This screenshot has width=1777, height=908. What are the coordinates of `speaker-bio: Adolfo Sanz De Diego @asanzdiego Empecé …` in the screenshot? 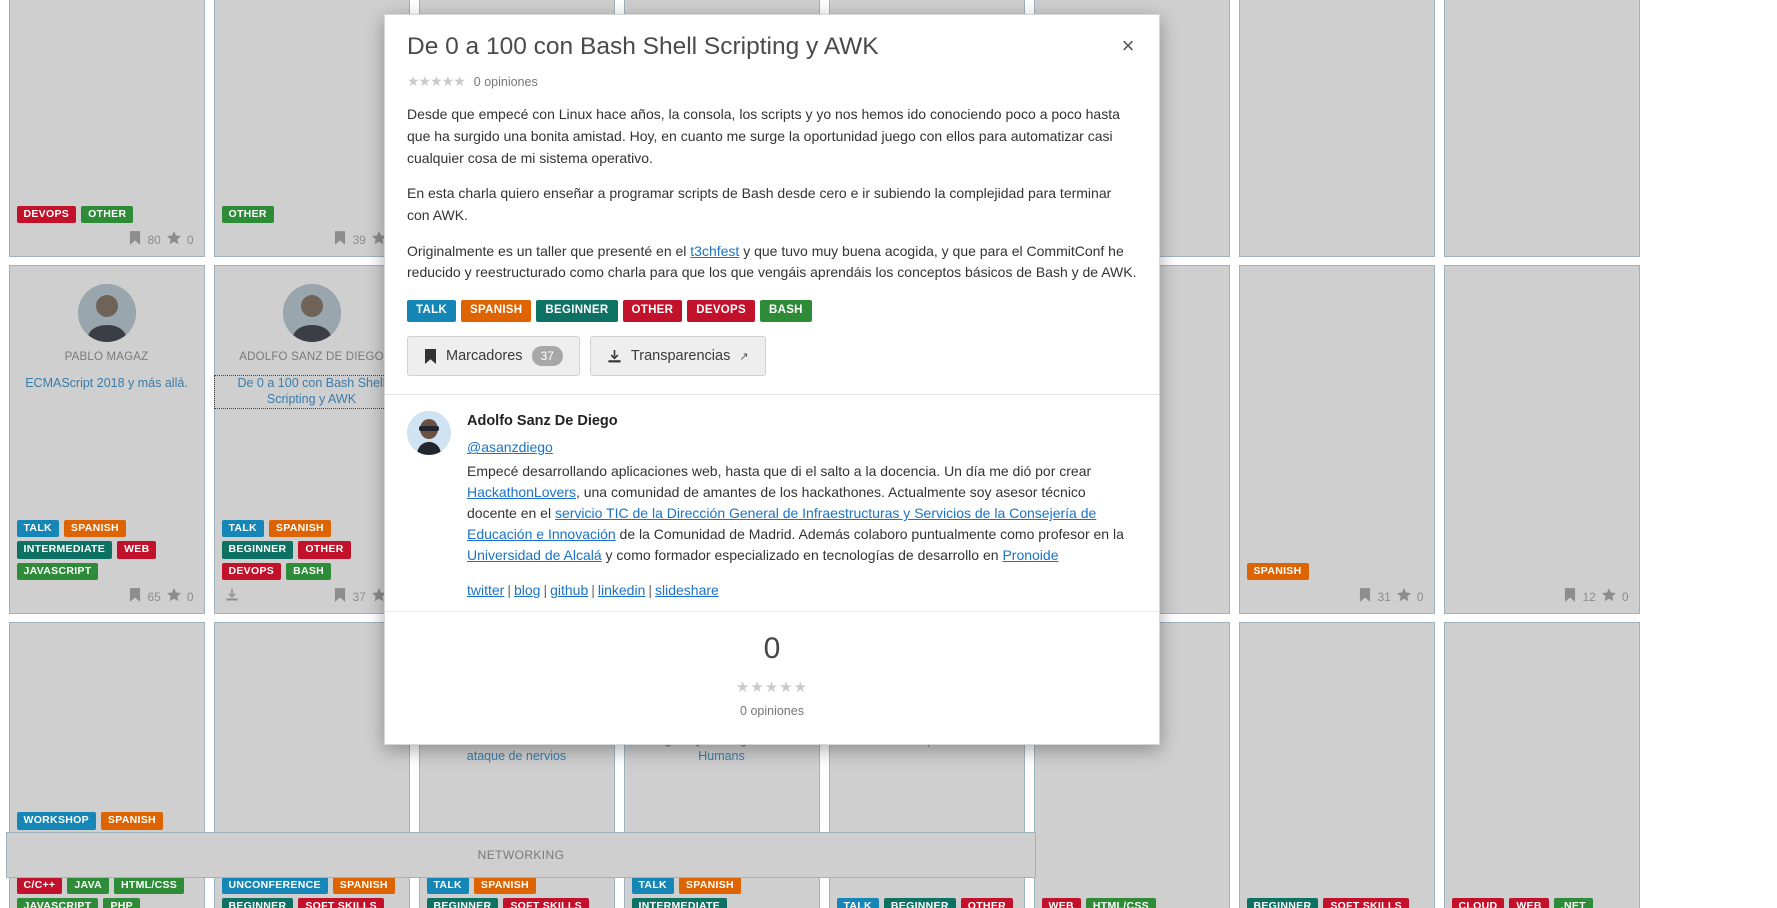 It's located at (802, 506).